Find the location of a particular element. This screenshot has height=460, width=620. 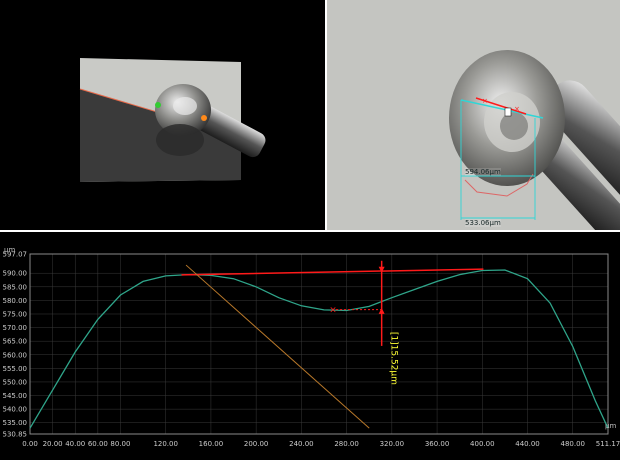

x-tick-label: 0.00 is located at coordinates (30, 444).